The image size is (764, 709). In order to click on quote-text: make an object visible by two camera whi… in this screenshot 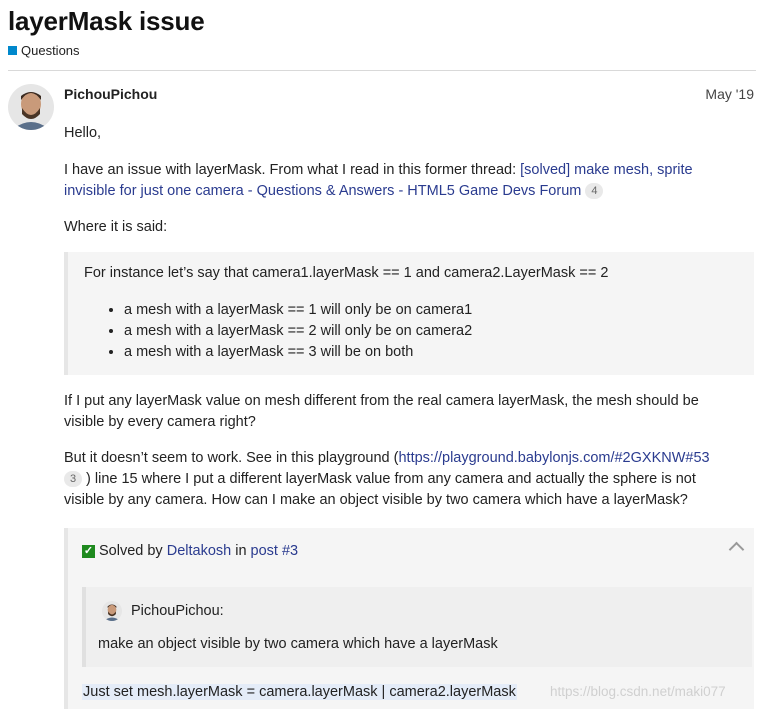, I will do `click(298, 644)`.